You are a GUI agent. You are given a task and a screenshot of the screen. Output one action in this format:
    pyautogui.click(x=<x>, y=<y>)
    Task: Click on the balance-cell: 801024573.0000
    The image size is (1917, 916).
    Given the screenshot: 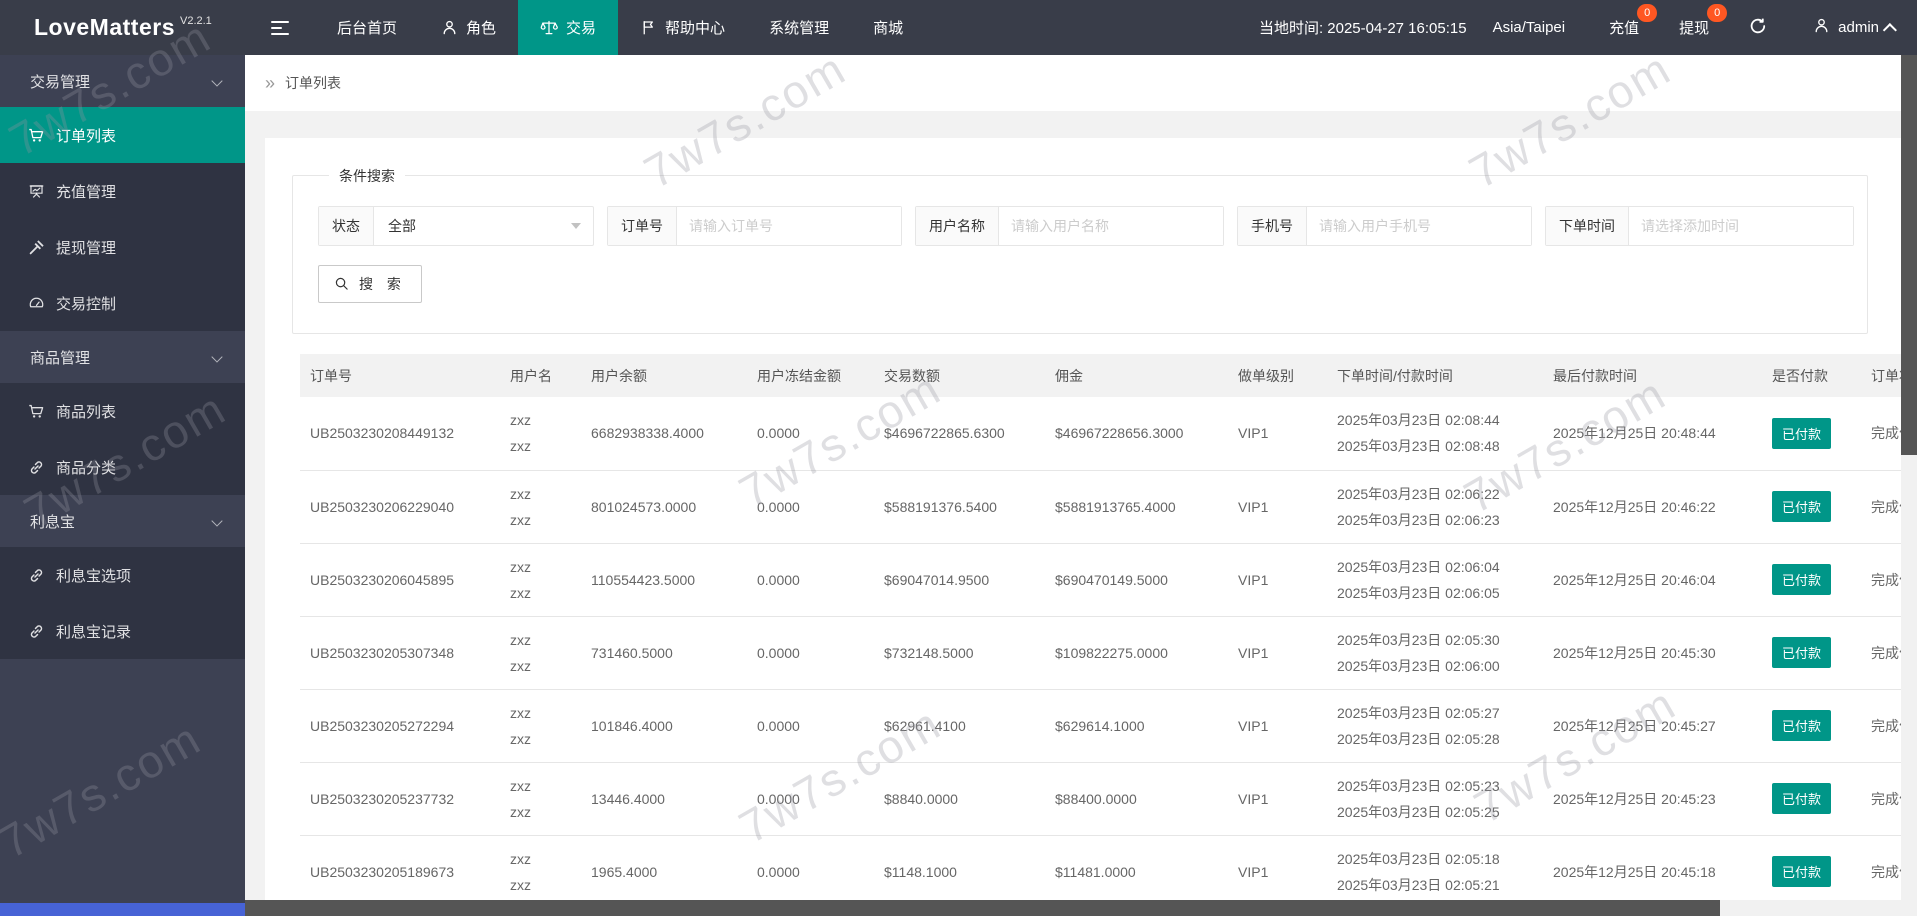 What is the action you would take?
    pyautogui.click(x=664, y=507)
    